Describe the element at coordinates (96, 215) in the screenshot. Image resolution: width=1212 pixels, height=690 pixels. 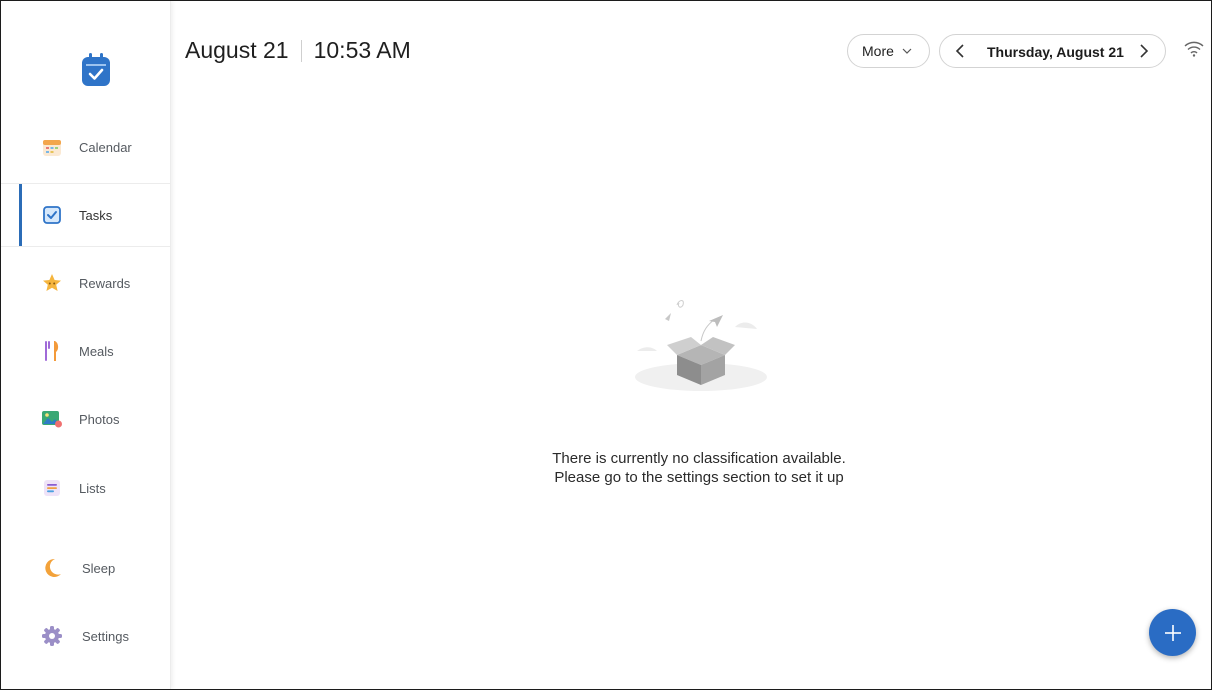
I see `sidebar-item-label: Tasks` at that location.